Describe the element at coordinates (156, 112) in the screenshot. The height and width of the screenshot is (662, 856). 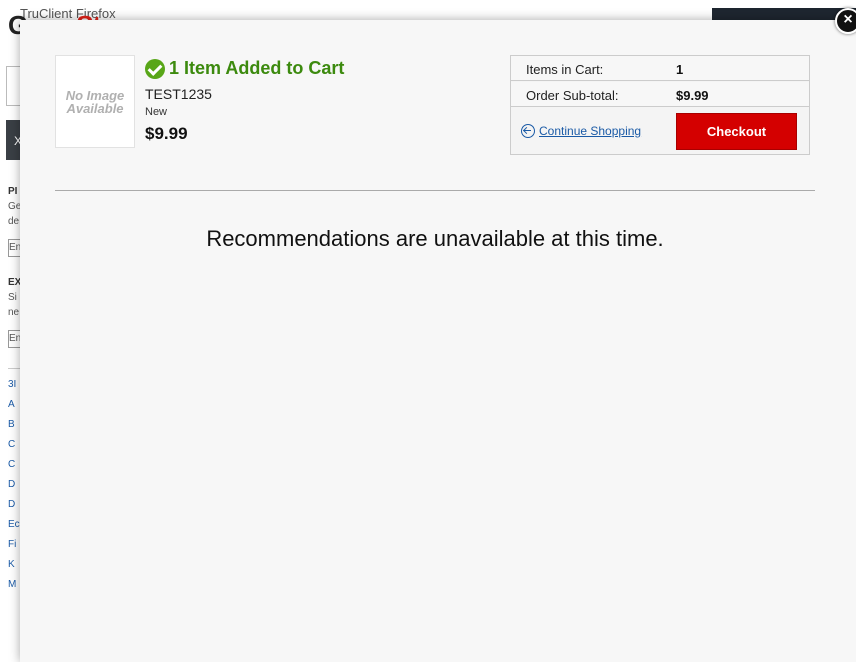
I see `product-condition: New` at that location.